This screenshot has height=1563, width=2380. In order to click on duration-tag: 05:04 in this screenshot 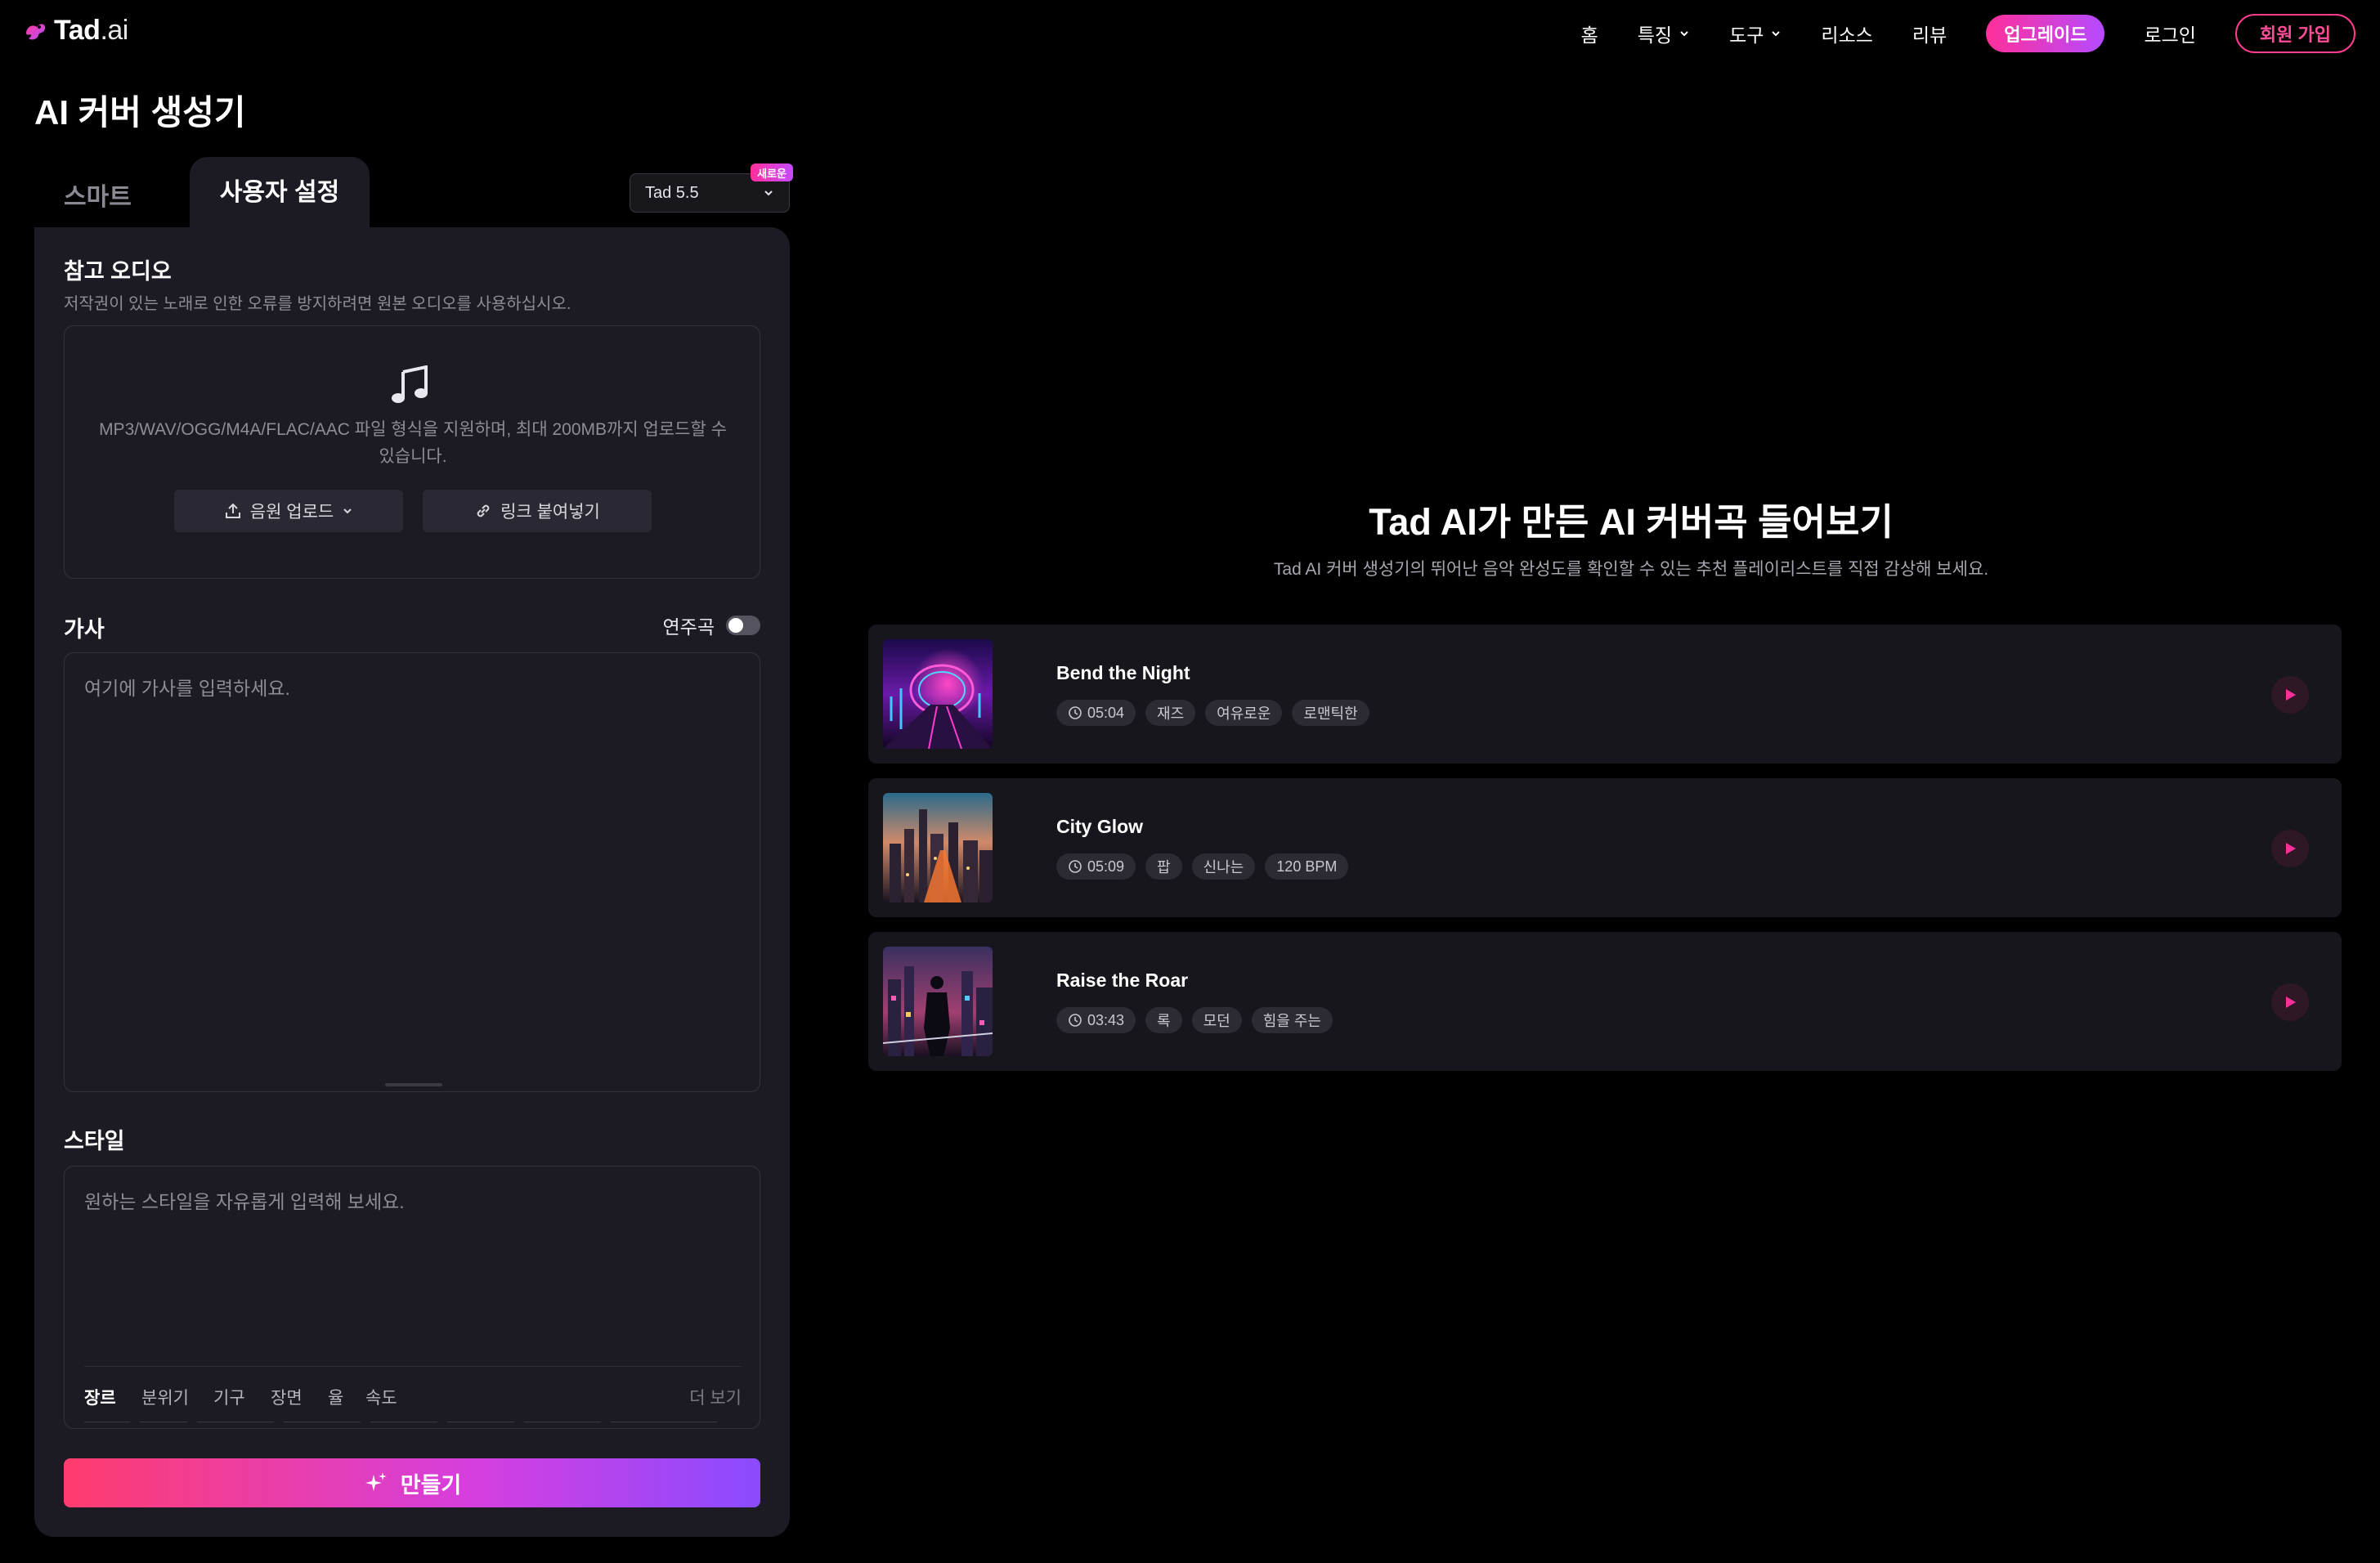, I will do `click(1096, 713)`.